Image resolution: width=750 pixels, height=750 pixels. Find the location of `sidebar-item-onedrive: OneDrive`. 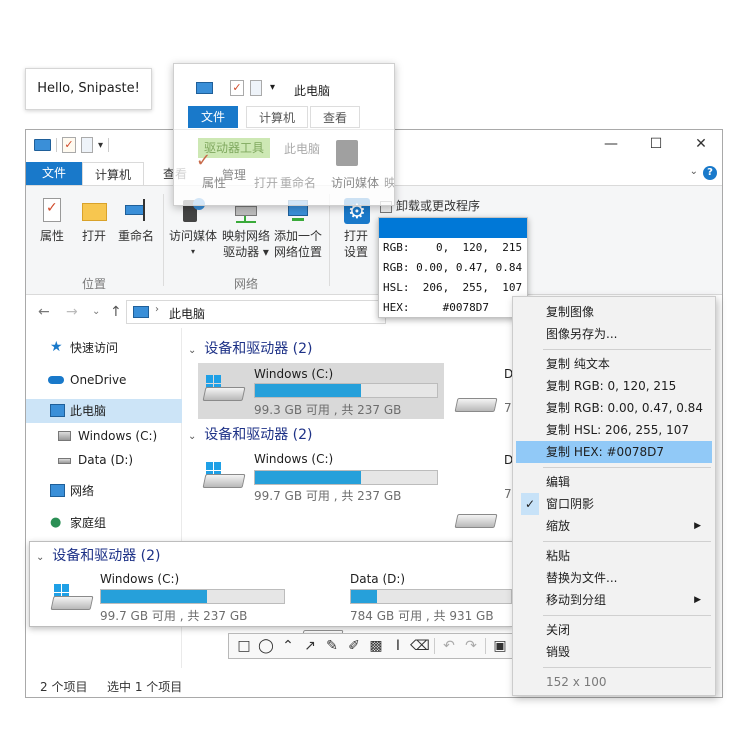

sidebar-item-onedrive: OneDrive is located at coordinates (104, 380).